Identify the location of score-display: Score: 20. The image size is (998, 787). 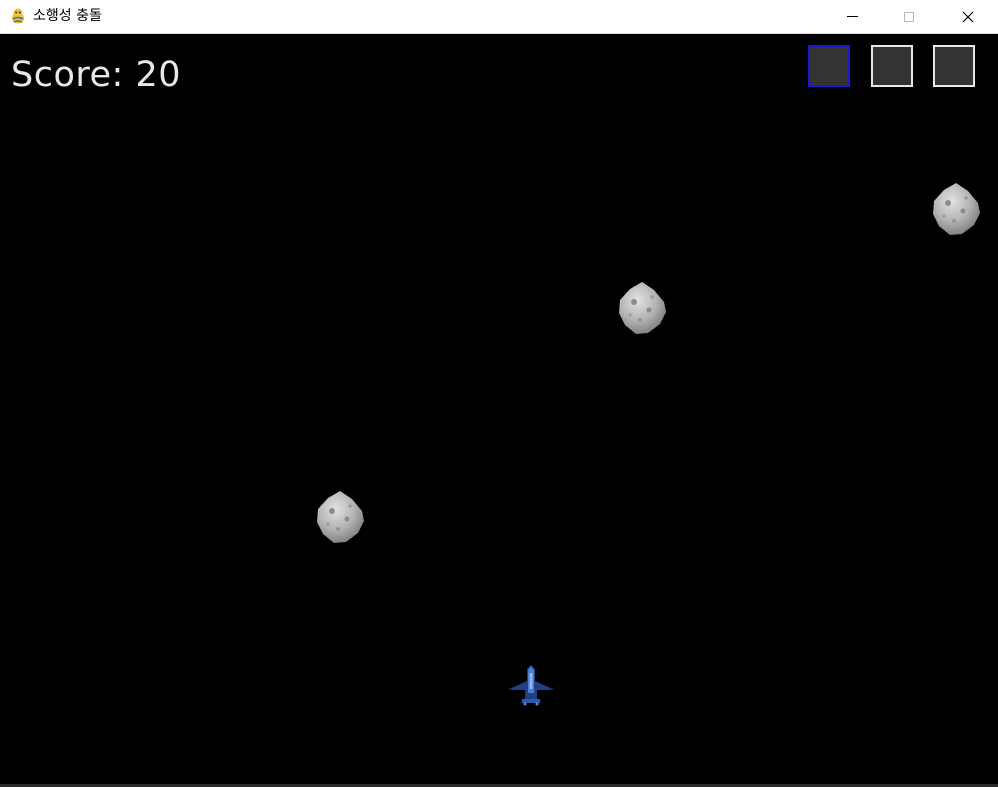
(96, 75).